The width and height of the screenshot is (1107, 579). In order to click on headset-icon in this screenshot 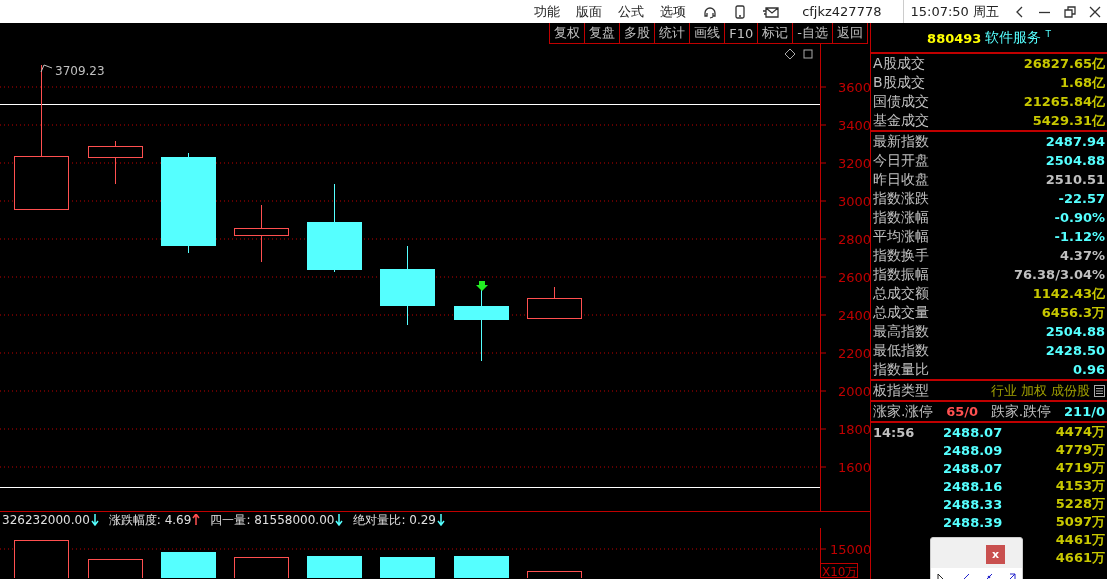, I will do `click(710, 11)`.